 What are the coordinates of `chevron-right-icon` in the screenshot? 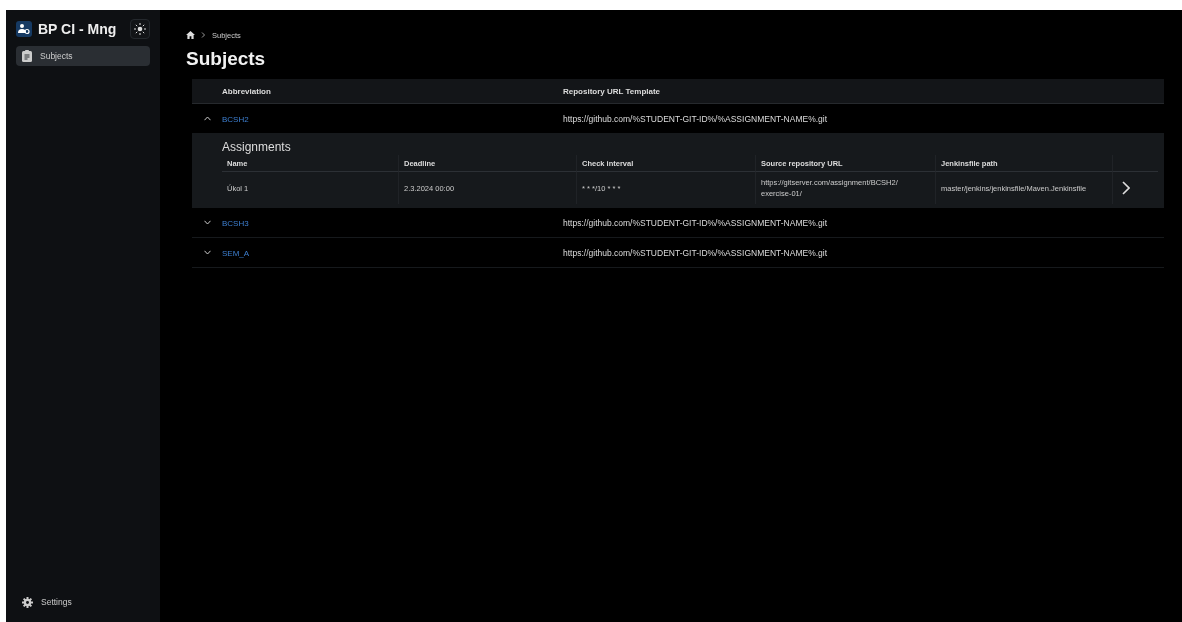 It's located at (203, 35).